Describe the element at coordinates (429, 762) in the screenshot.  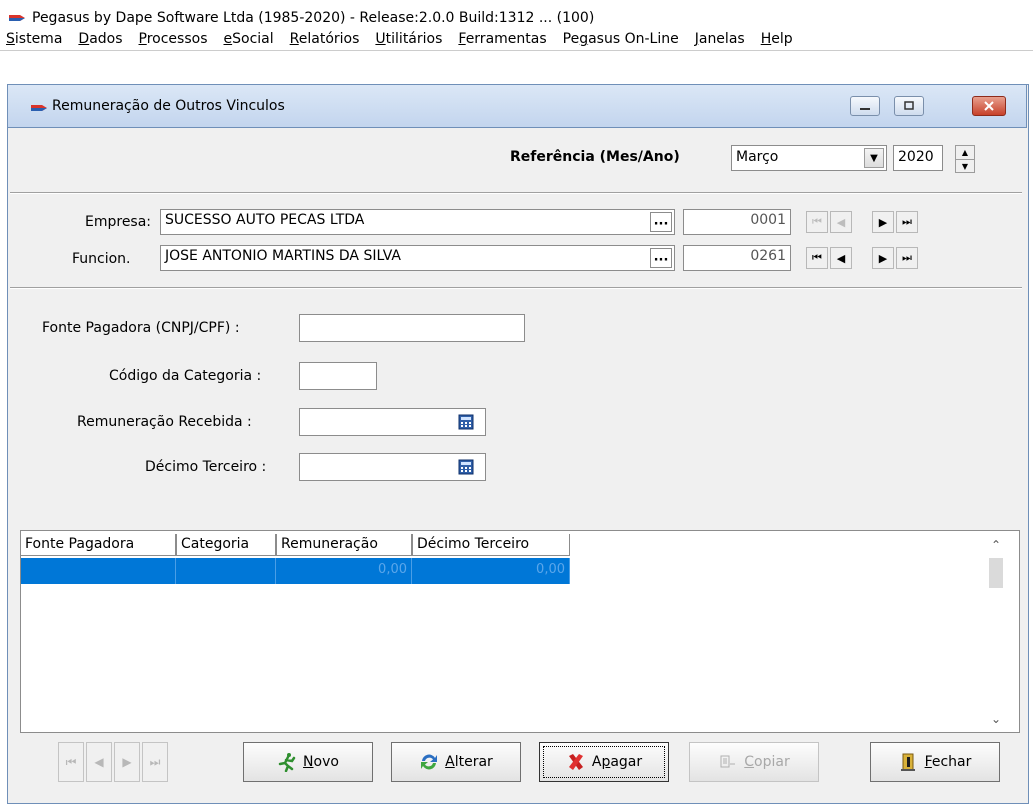
I see `refresh-icon` at that location.